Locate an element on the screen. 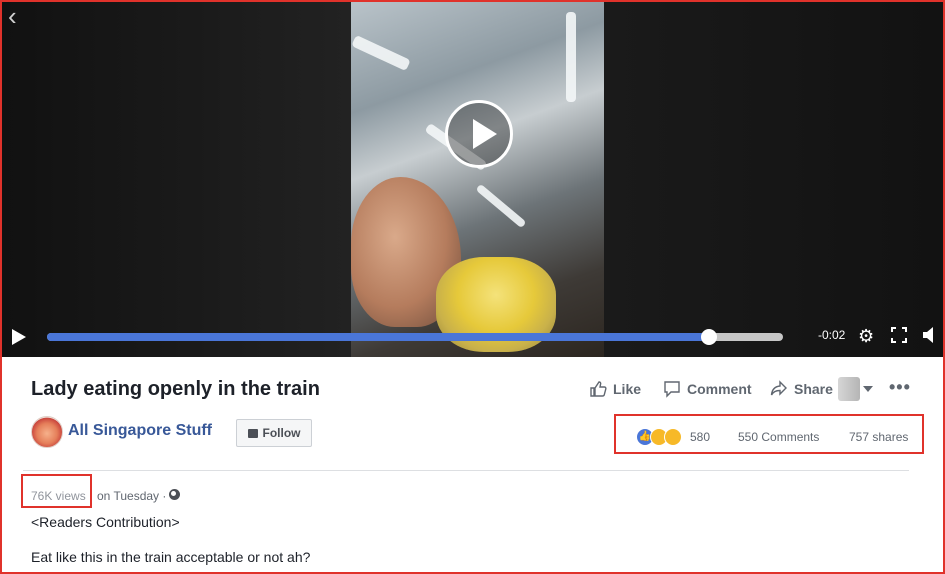 This screenshot has height=574, width=945. share-as-avatar is located at coordinates (849, 389).